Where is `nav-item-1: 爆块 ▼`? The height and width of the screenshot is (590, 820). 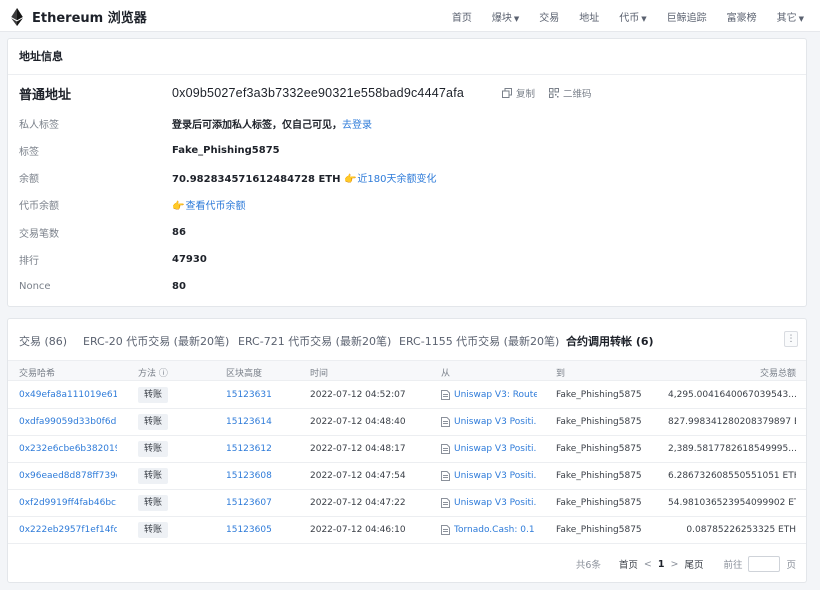 nav-item-1: 爆块 ▼ is located at coordinates (505, 16).